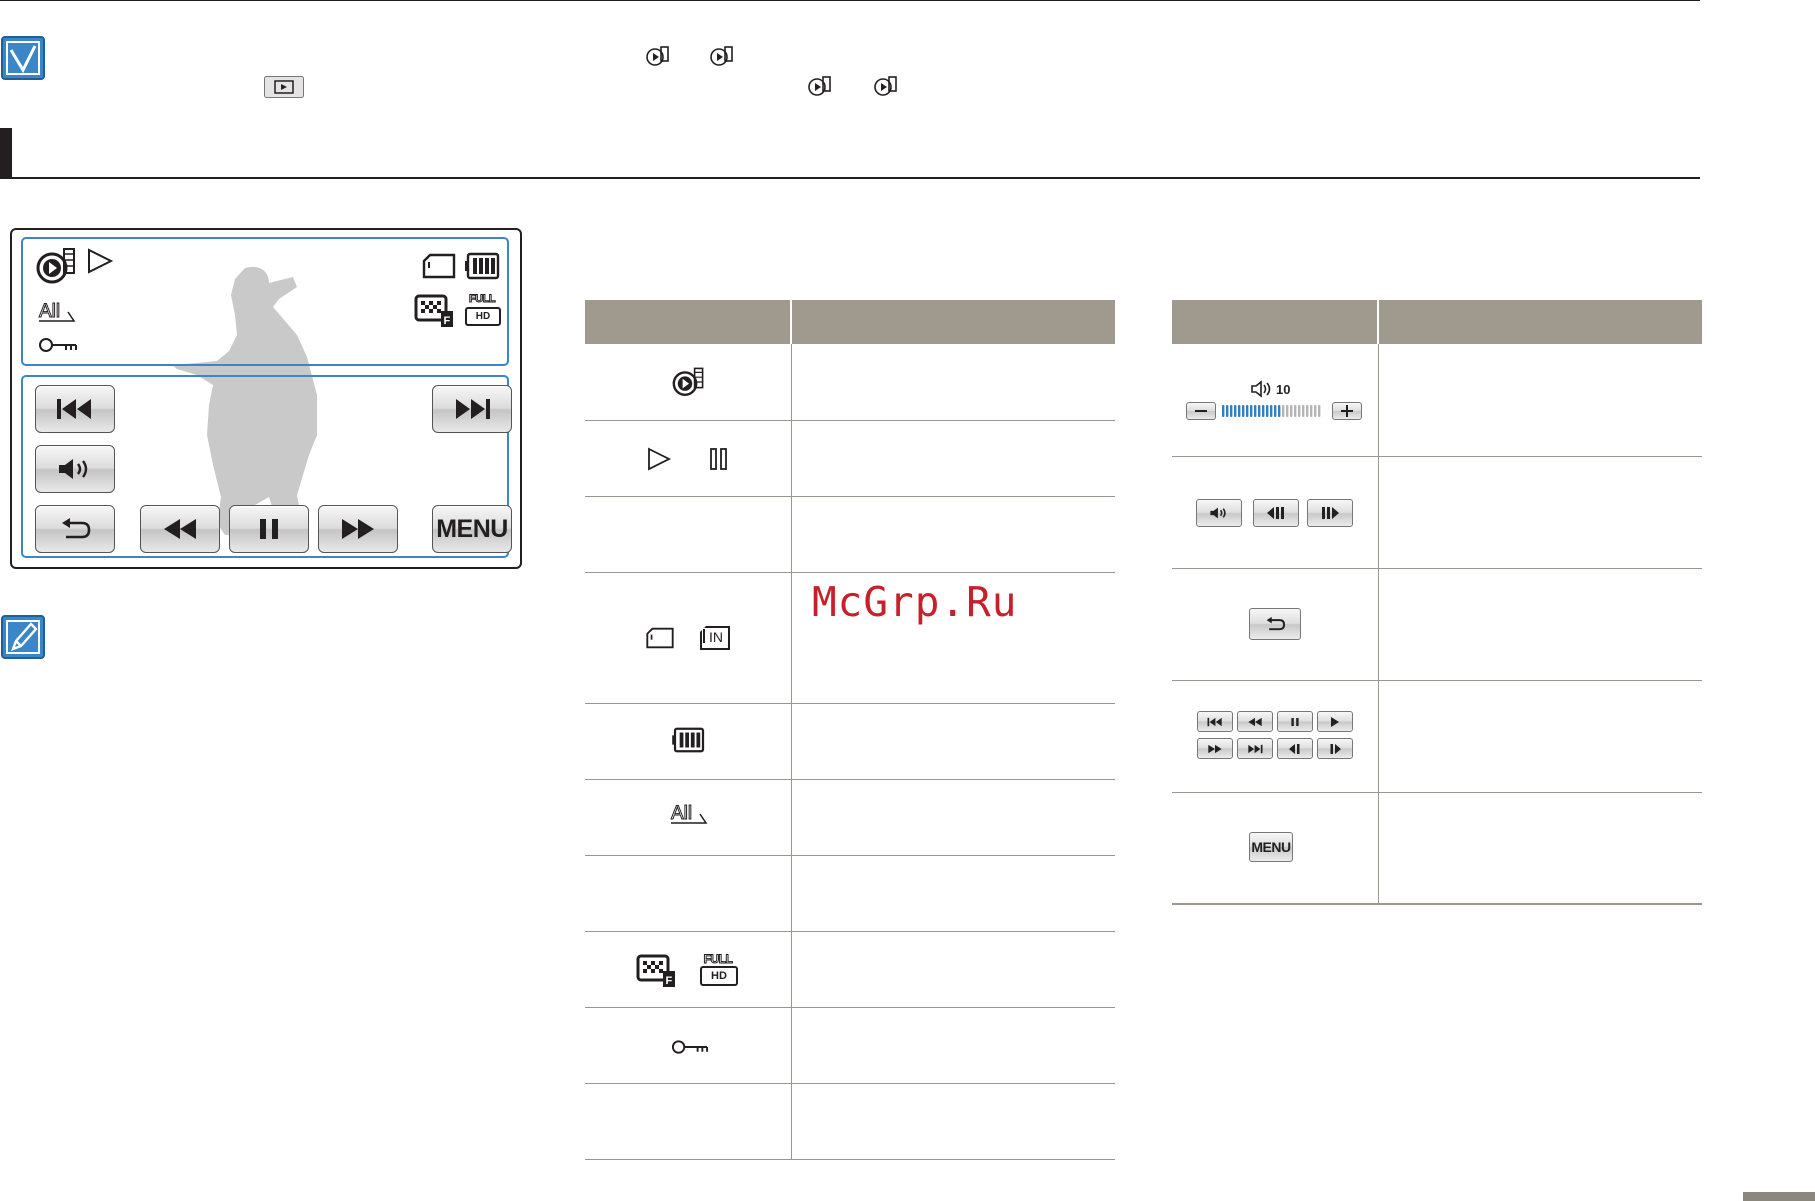  What do you see at coordinates (850, 0) in the screenshot?
I see `top-rule` at bounding box center [850, 0].